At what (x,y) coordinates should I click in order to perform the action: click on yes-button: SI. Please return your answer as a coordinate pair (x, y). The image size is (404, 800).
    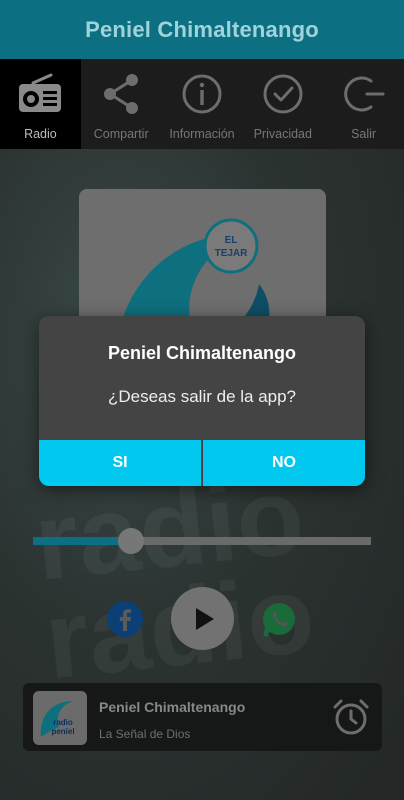
    Looking at the image, I should click on (120, 463).